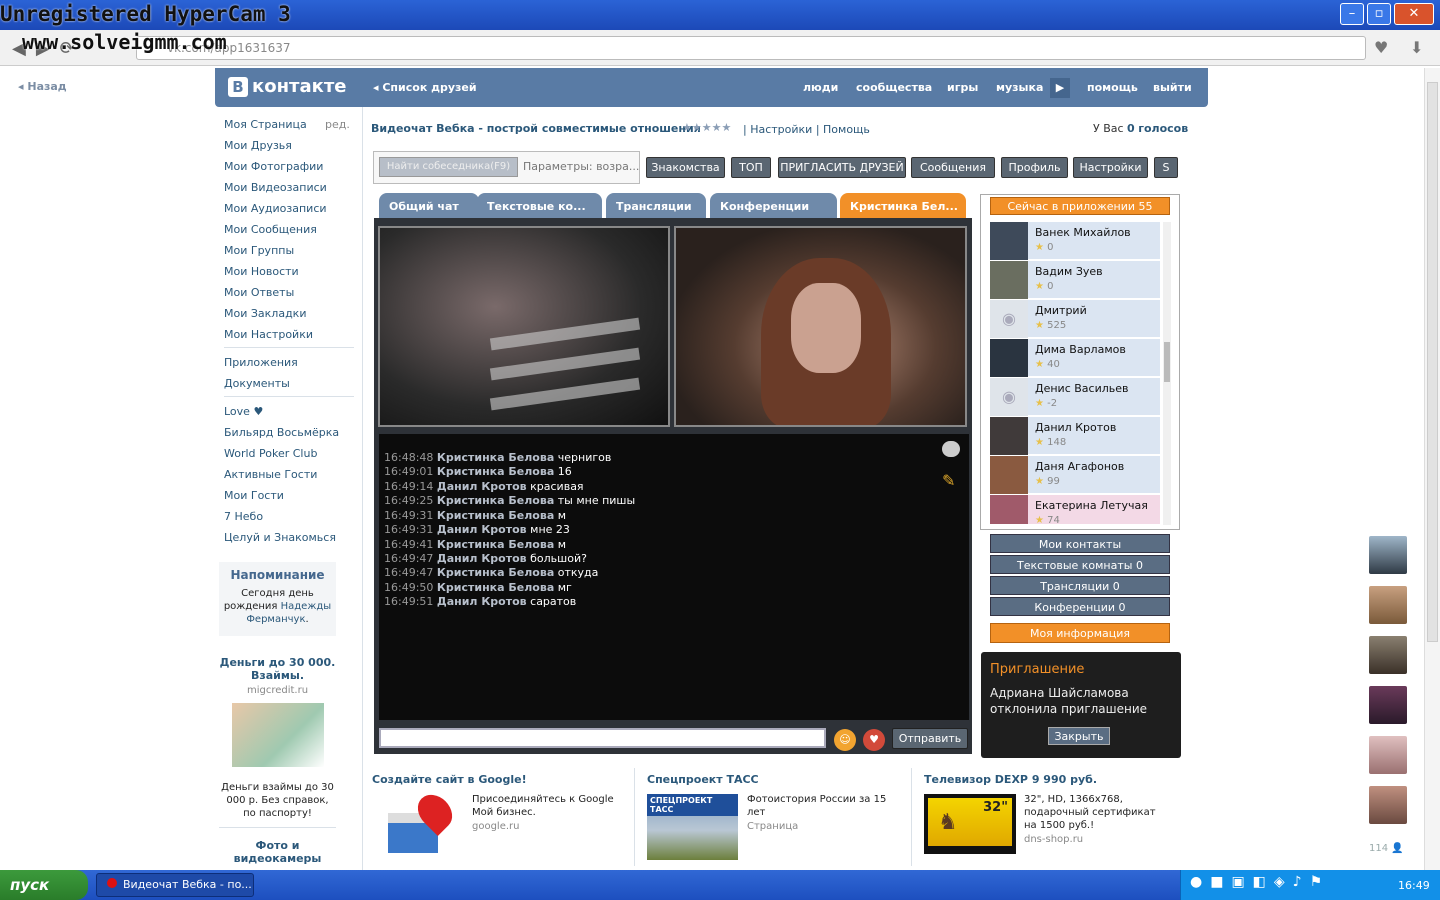  Describe the element at coordinates (1075, 510) in the screenshot. I see `user-list-item: Екатерина Летучая ★ 74` at that location.